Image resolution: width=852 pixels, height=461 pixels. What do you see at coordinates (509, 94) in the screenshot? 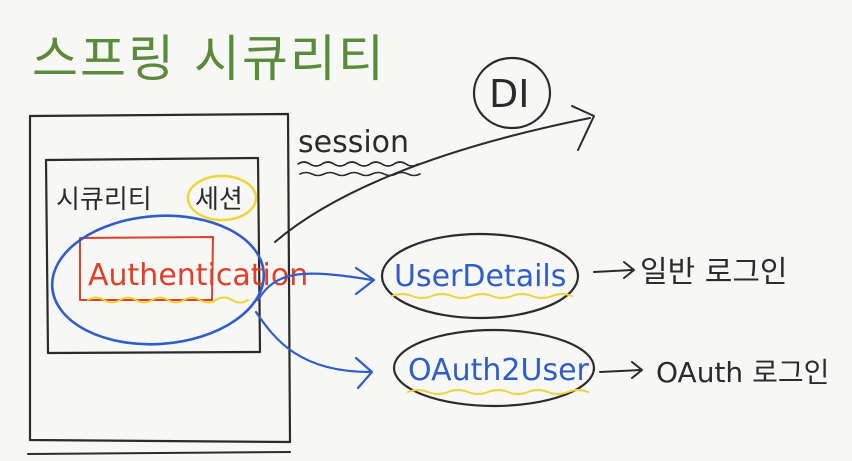
I see `di-label: DI` at bounding box center [509, 94].